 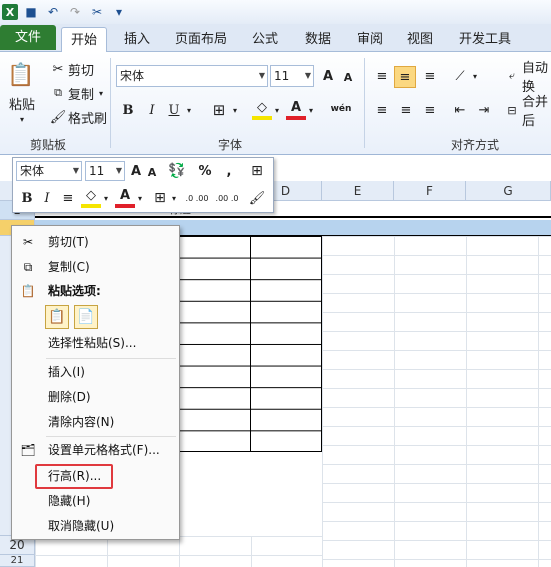 I want to click on ribbon-tabs: 文件 开始 插入 页面布局 公式 数据 审阅 视图 开发工具, so click(x=275, y=38).